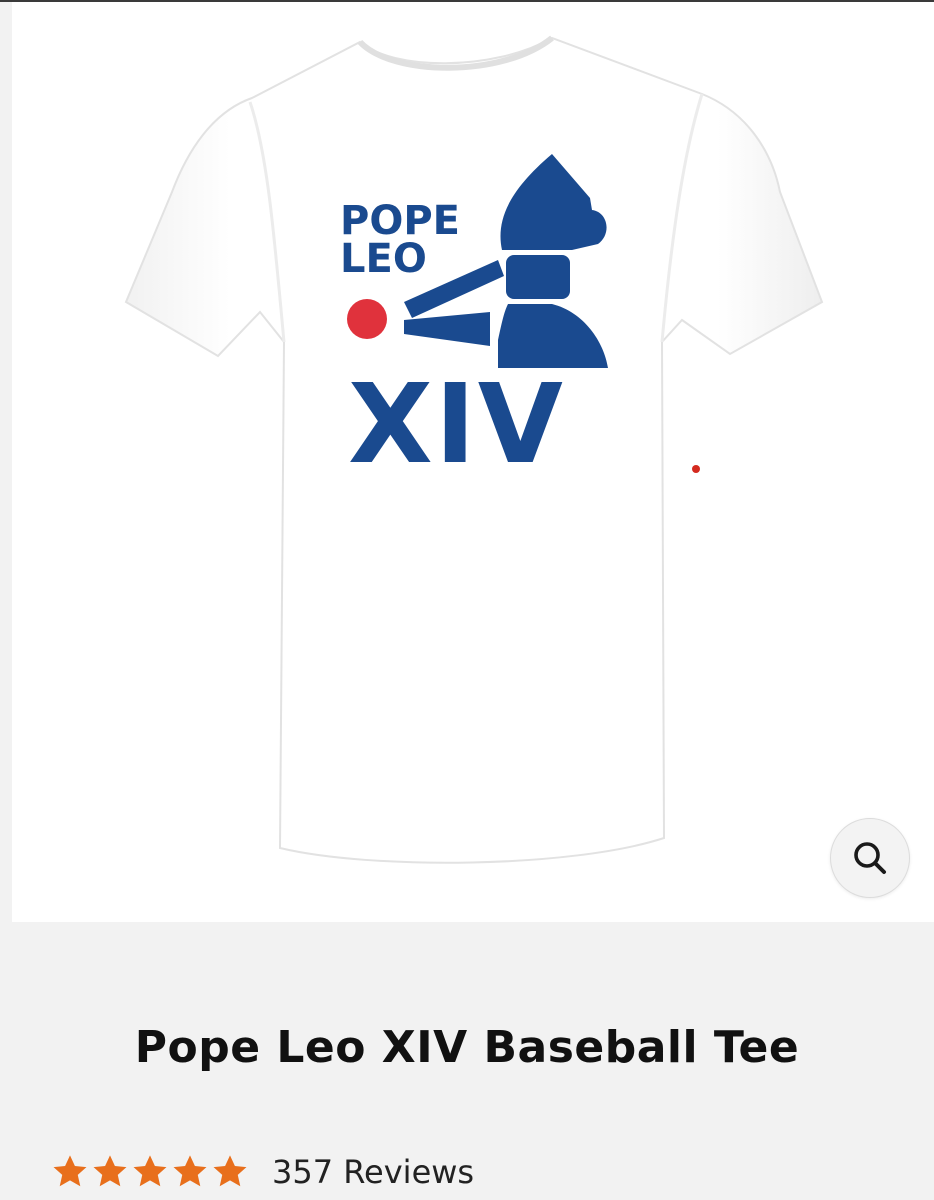  I want to click on rating-row: 357 Reviews, so click(262, 1172).